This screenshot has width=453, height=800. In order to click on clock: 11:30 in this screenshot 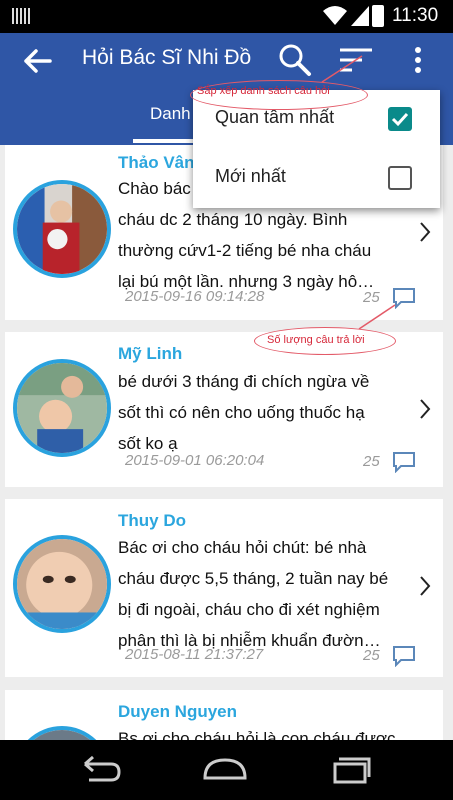, I will do `click(415, 15)`.